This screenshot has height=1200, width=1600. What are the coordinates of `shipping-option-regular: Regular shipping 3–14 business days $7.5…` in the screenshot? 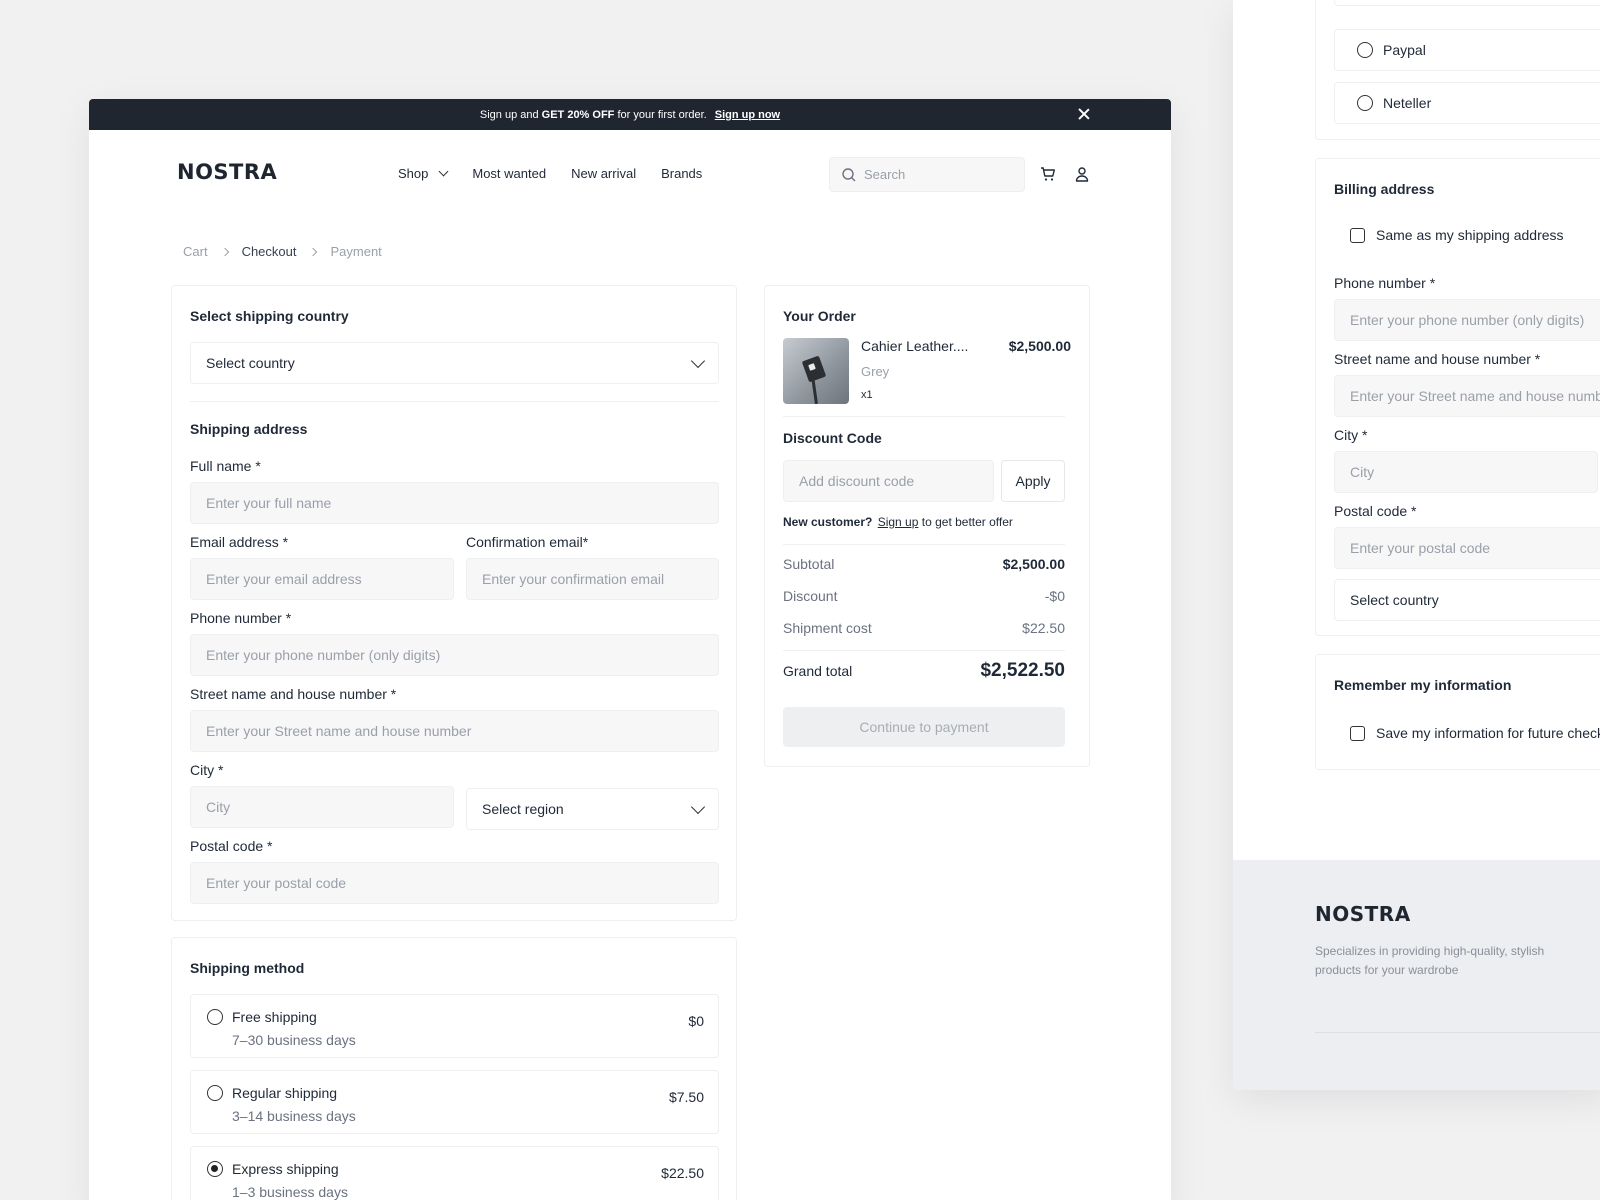 It's located at (454, 1102).